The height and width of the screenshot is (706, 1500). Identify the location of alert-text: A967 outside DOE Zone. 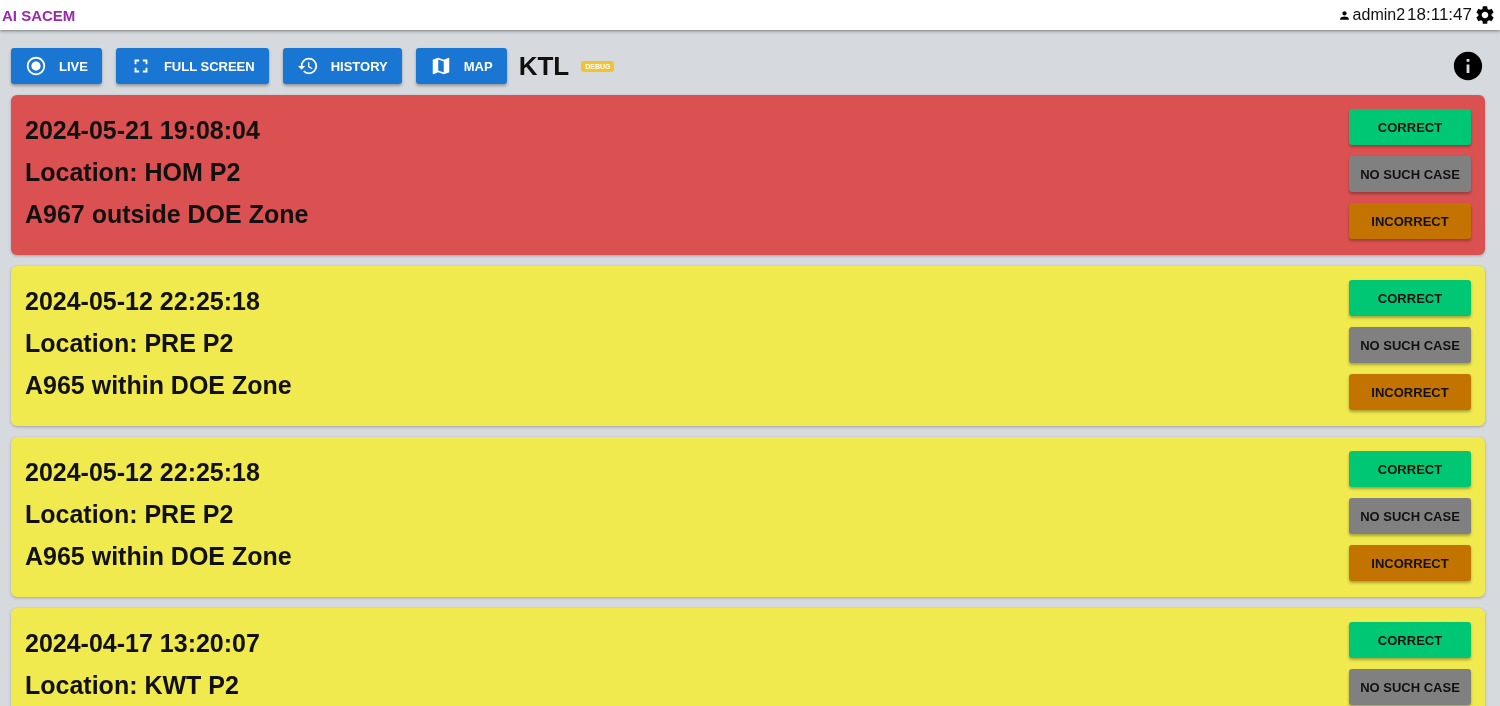
(167, 214).